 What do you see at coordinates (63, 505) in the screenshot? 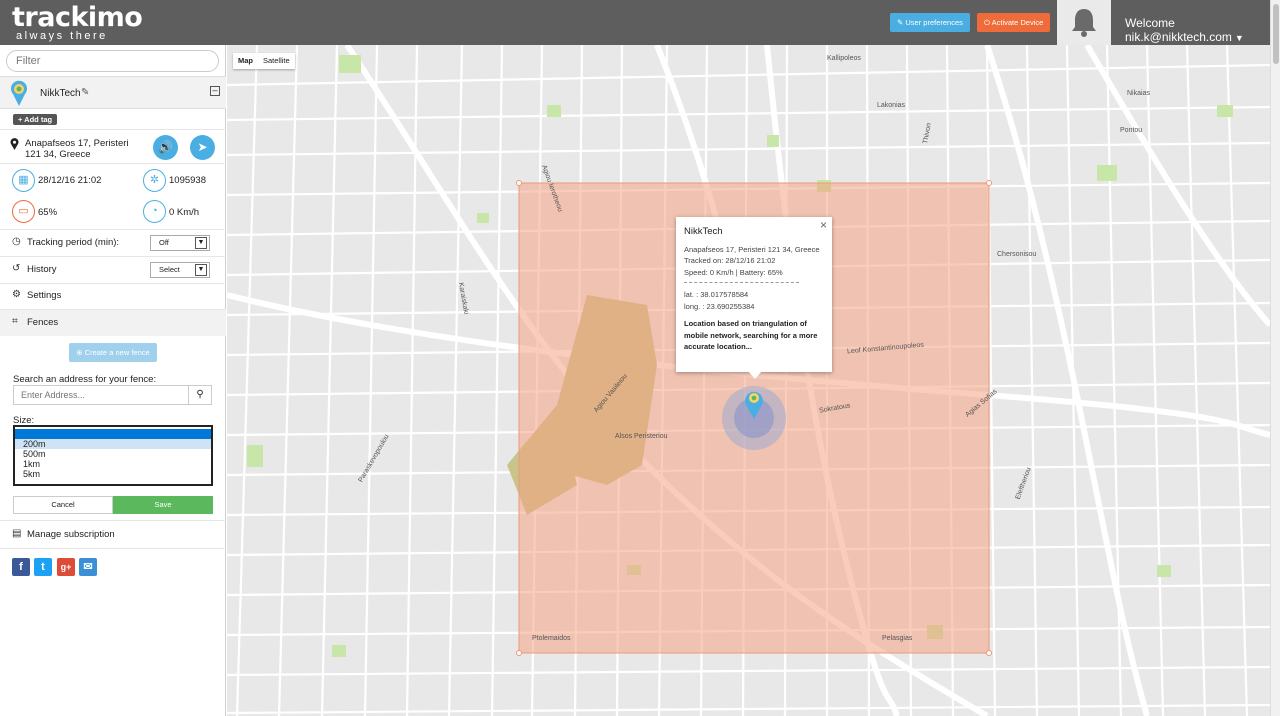
I see `cancel-button: Cancel` at bounding box center [63, 505].